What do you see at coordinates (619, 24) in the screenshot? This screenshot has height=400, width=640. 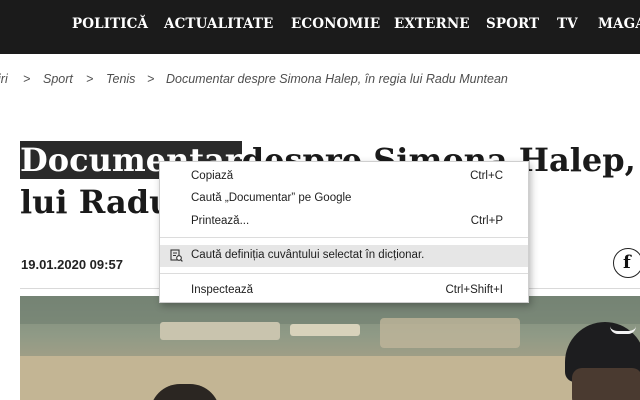 I see `nav-item-magazin: MAGA` at bounding box center [619, 24].